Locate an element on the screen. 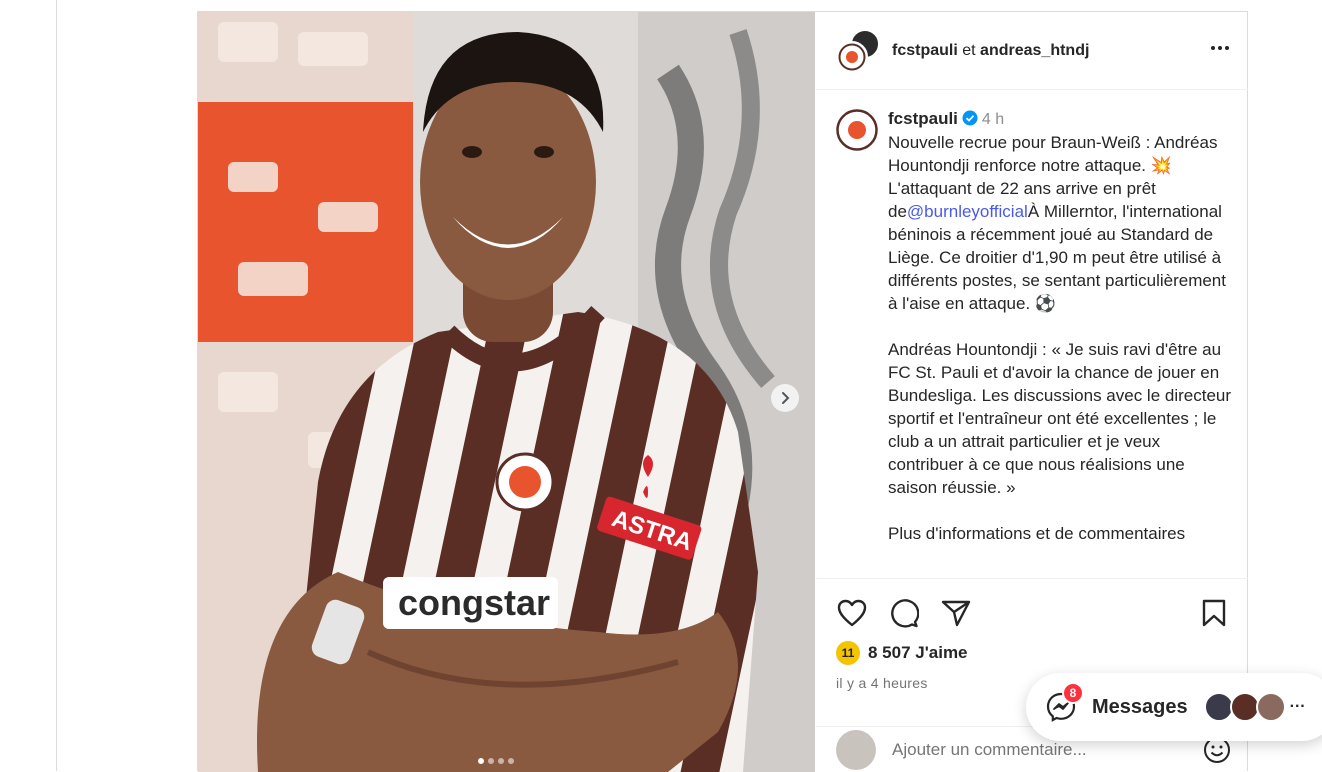 The image size is (1322, 772). author-avatar is located at coordinates (852, 56).